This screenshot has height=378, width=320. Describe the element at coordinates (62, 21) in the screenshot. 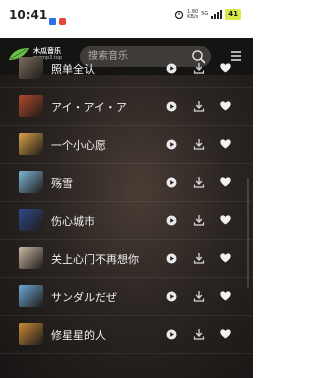

I see `app-notification-icon` at that location.